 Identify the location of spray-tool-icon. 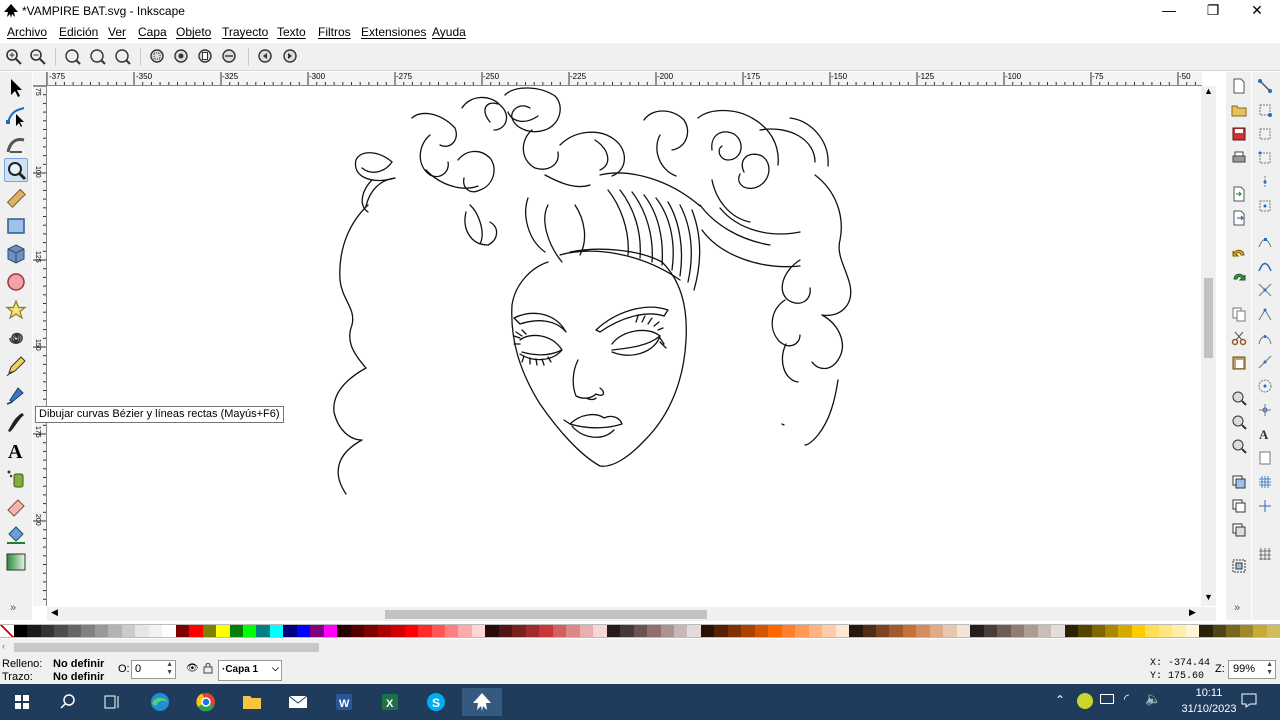
(16, 478).